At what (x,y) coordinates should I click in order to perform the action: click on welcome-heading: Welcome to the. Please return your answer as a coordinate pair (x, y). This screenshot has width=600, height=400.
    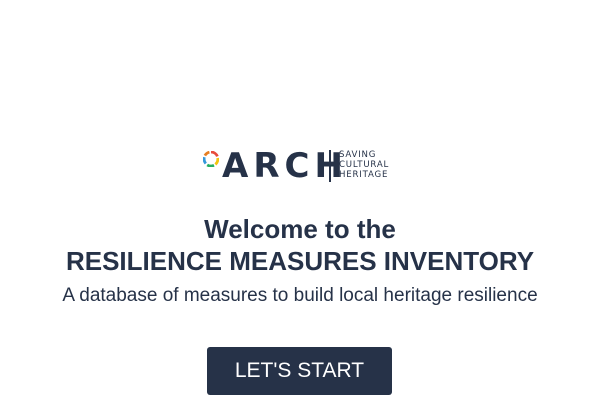
    Looking at the image, I should click on (300, 229).